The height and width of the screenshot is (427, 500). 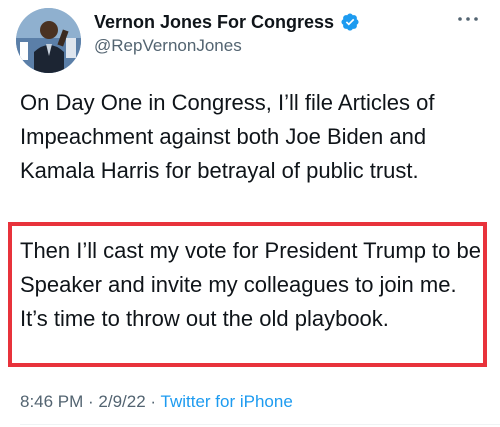 I want to click on more-options-icon, so click(x=468, y=19).